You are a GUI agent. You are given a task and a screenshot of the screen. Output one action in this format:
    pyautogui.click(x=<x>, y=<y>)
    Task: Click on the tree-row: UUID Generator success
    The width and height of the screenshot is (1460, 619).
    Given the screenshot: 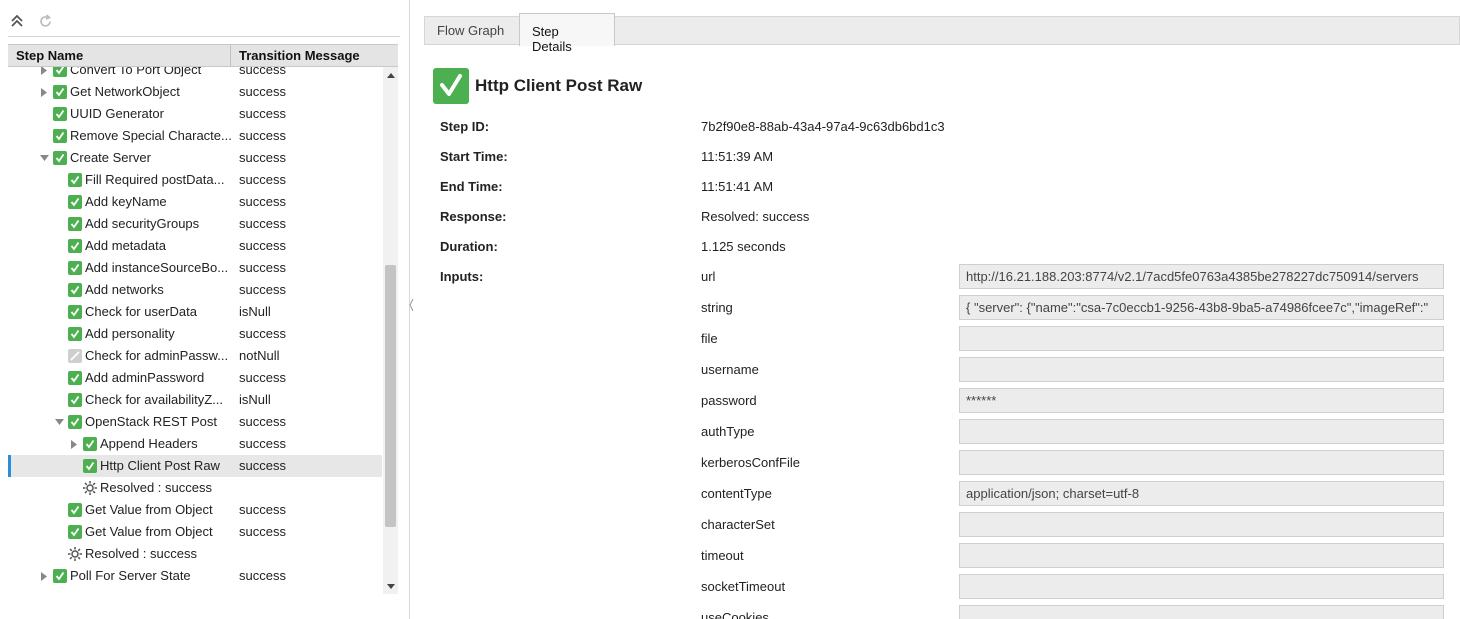 What is the action you would take?
    pyautogui.click(x=195, y=114)
    